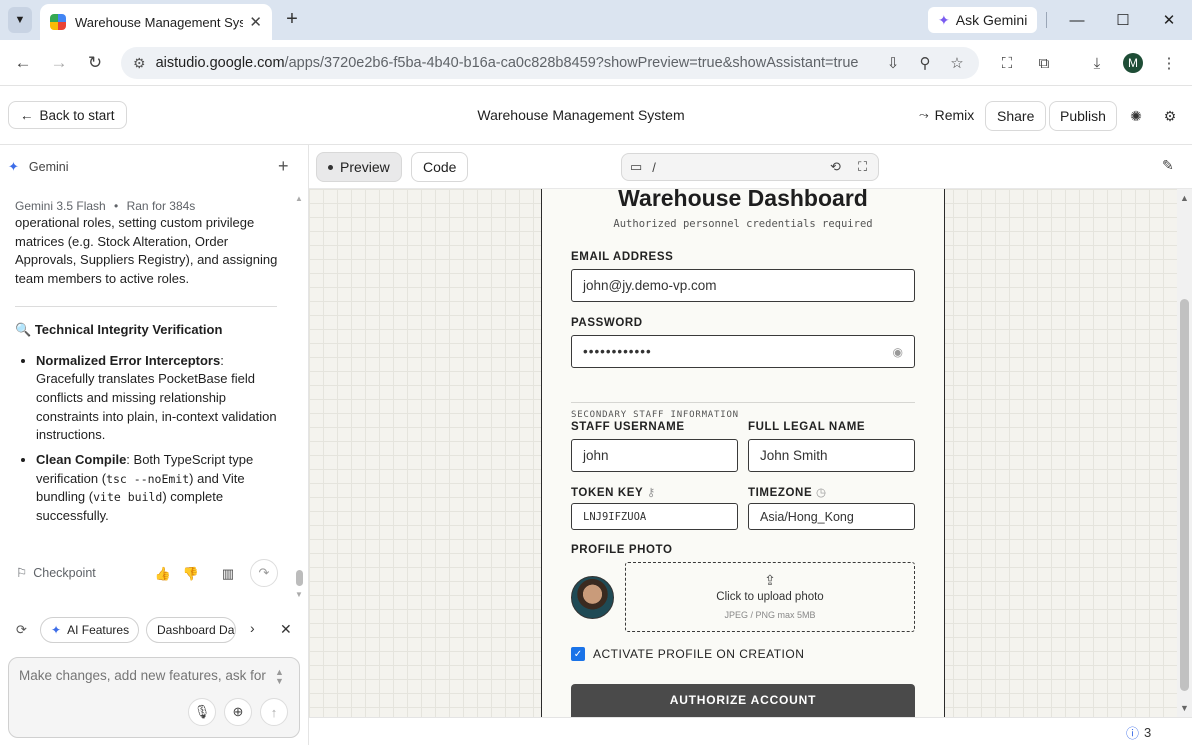 The height and width of the screenshot is (745, 1192). What do you see at coordinates (699, 654) in the screenshot?
I see `activate-label: ACTIVATE PROFILE ON CREATION` at bounding box center [699, 654].